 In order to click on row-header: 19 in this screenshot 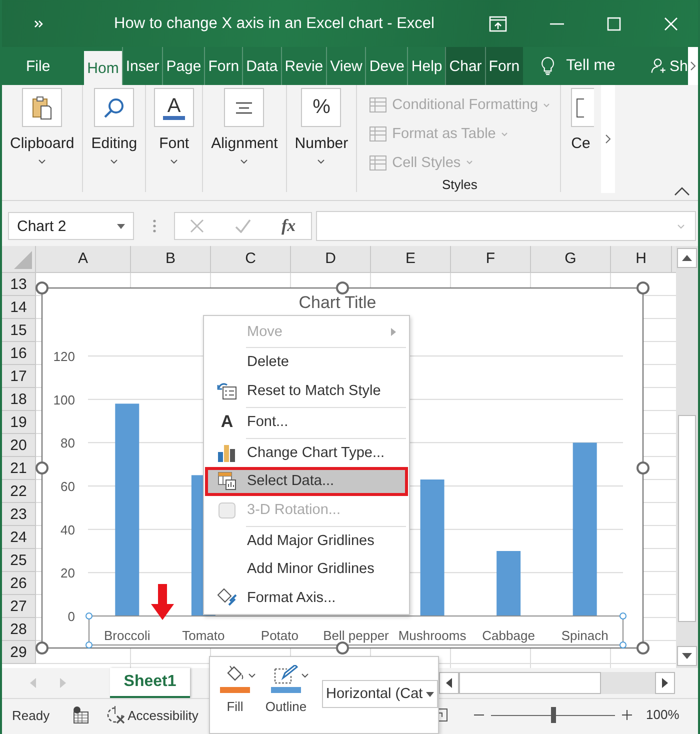, I will do `click(19, 422)`.